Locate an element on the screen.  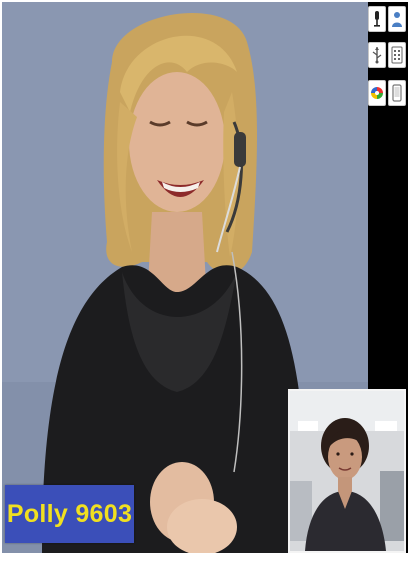
window-bottom-edge is located at coordinates (204, 558).